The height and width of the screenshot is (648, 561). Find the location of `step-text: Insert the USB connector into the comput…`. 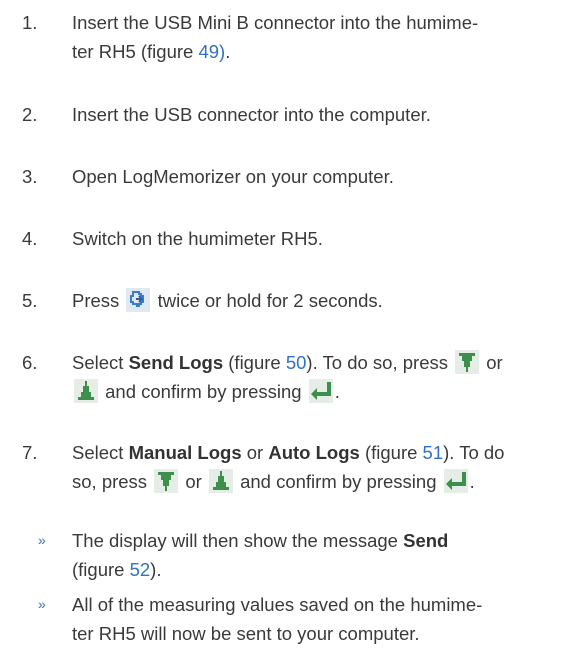

step-text: Insert the USB connector into the comput… is located at coordinates (251, 114).